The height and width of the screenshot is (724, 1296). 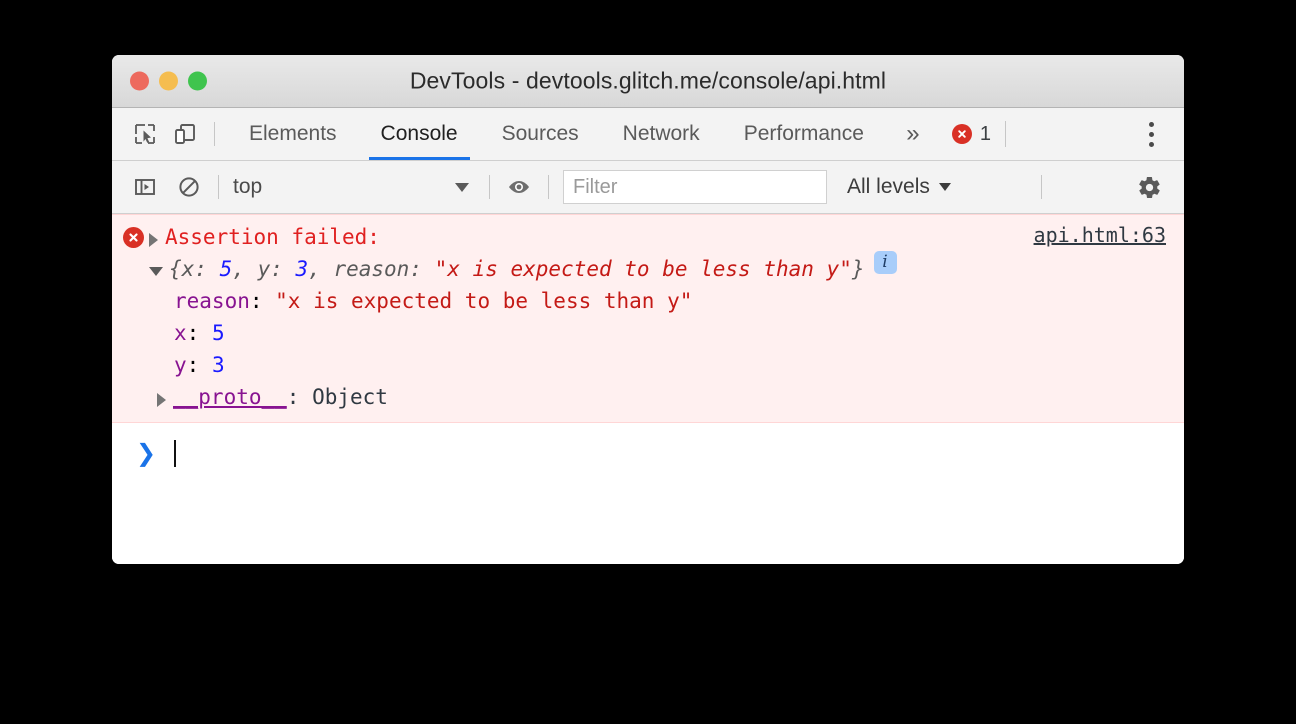 I want to click on preview-key-y: y, so click(x=264, y=269).